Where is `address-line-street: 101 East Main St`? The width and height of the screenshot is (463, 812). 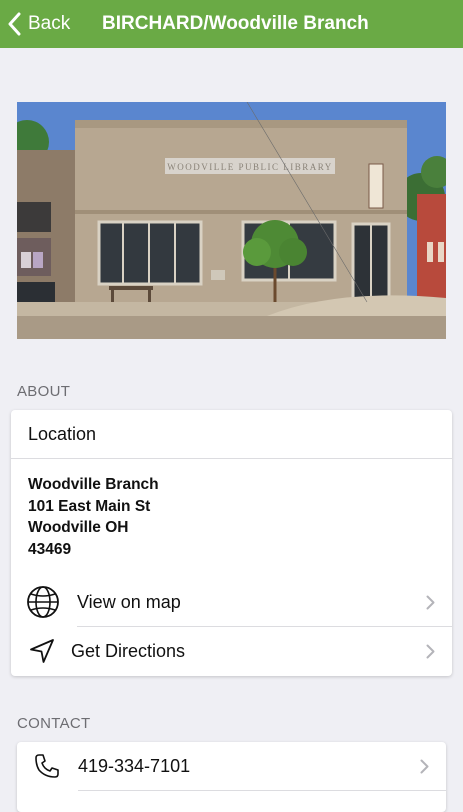
address-line-street: 101 East Main St is located at coordinates (89, 506).